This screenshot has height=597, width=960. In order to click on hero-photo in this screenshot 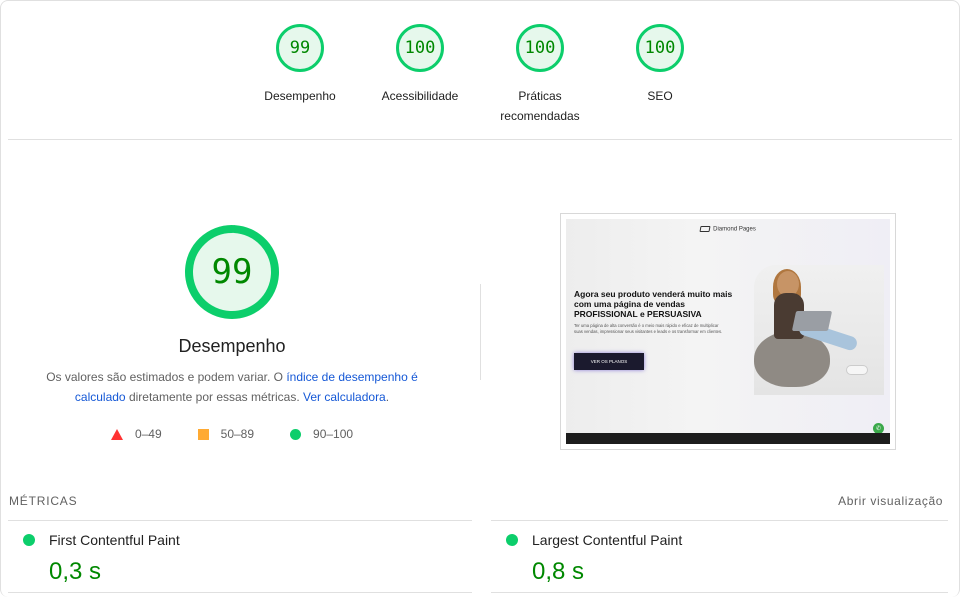, I will do `click(819, 330)`.